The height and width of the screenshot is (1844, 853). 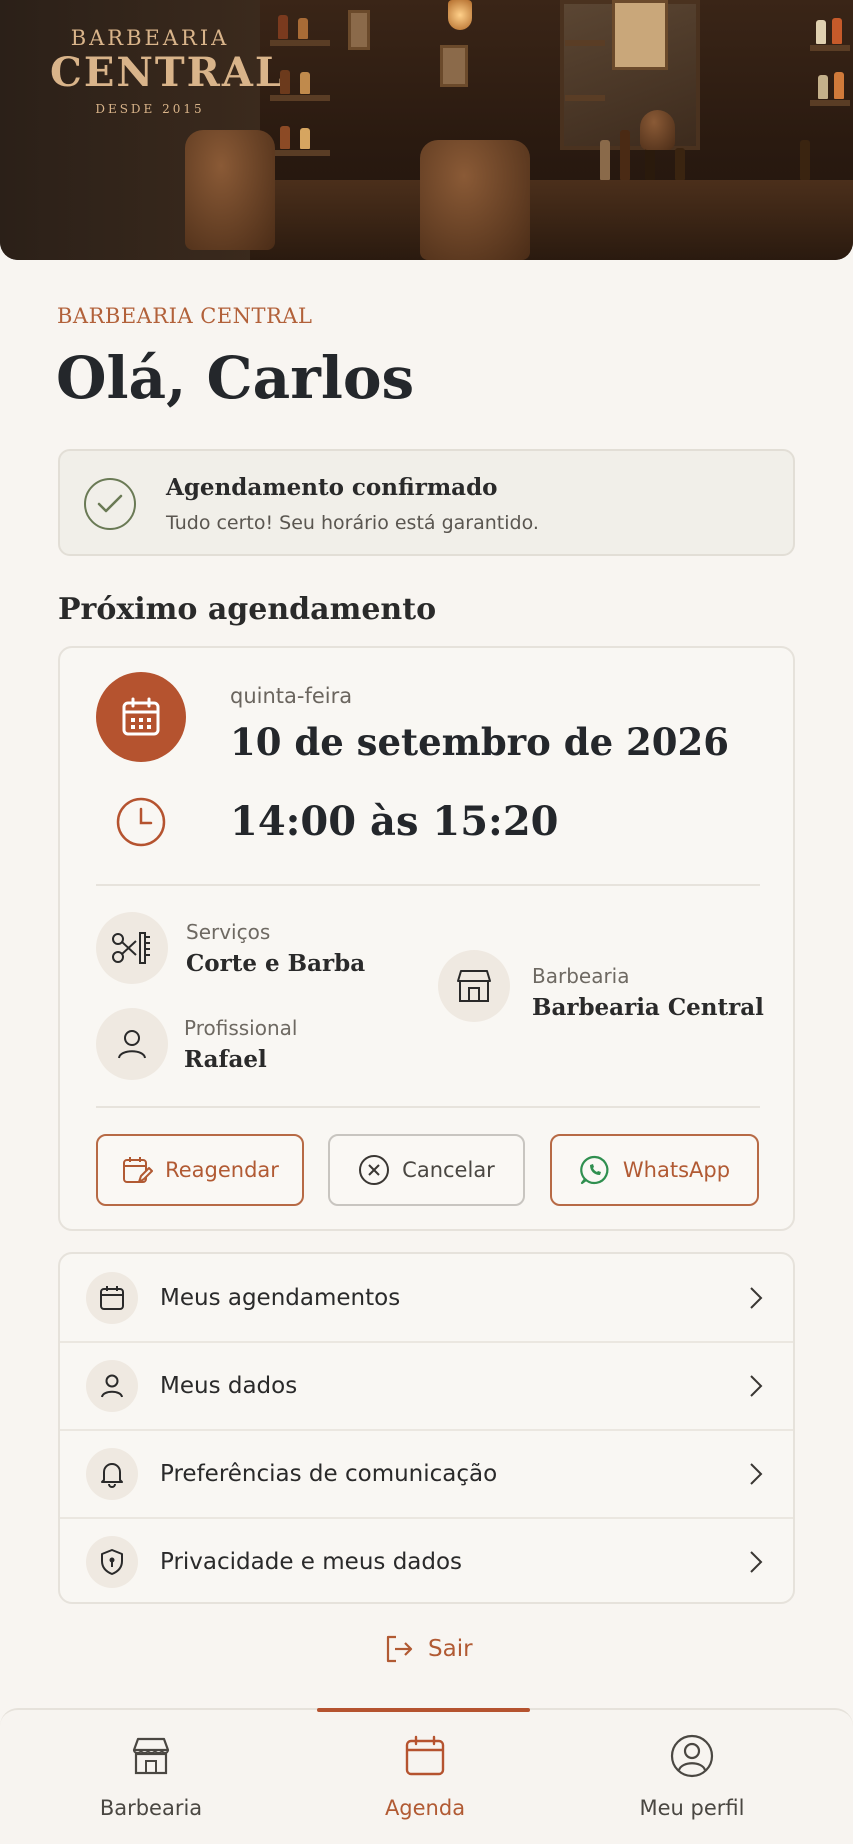 I want to click on appointment-date: 10 de setembro de 2026, so click(x=480, y=742).